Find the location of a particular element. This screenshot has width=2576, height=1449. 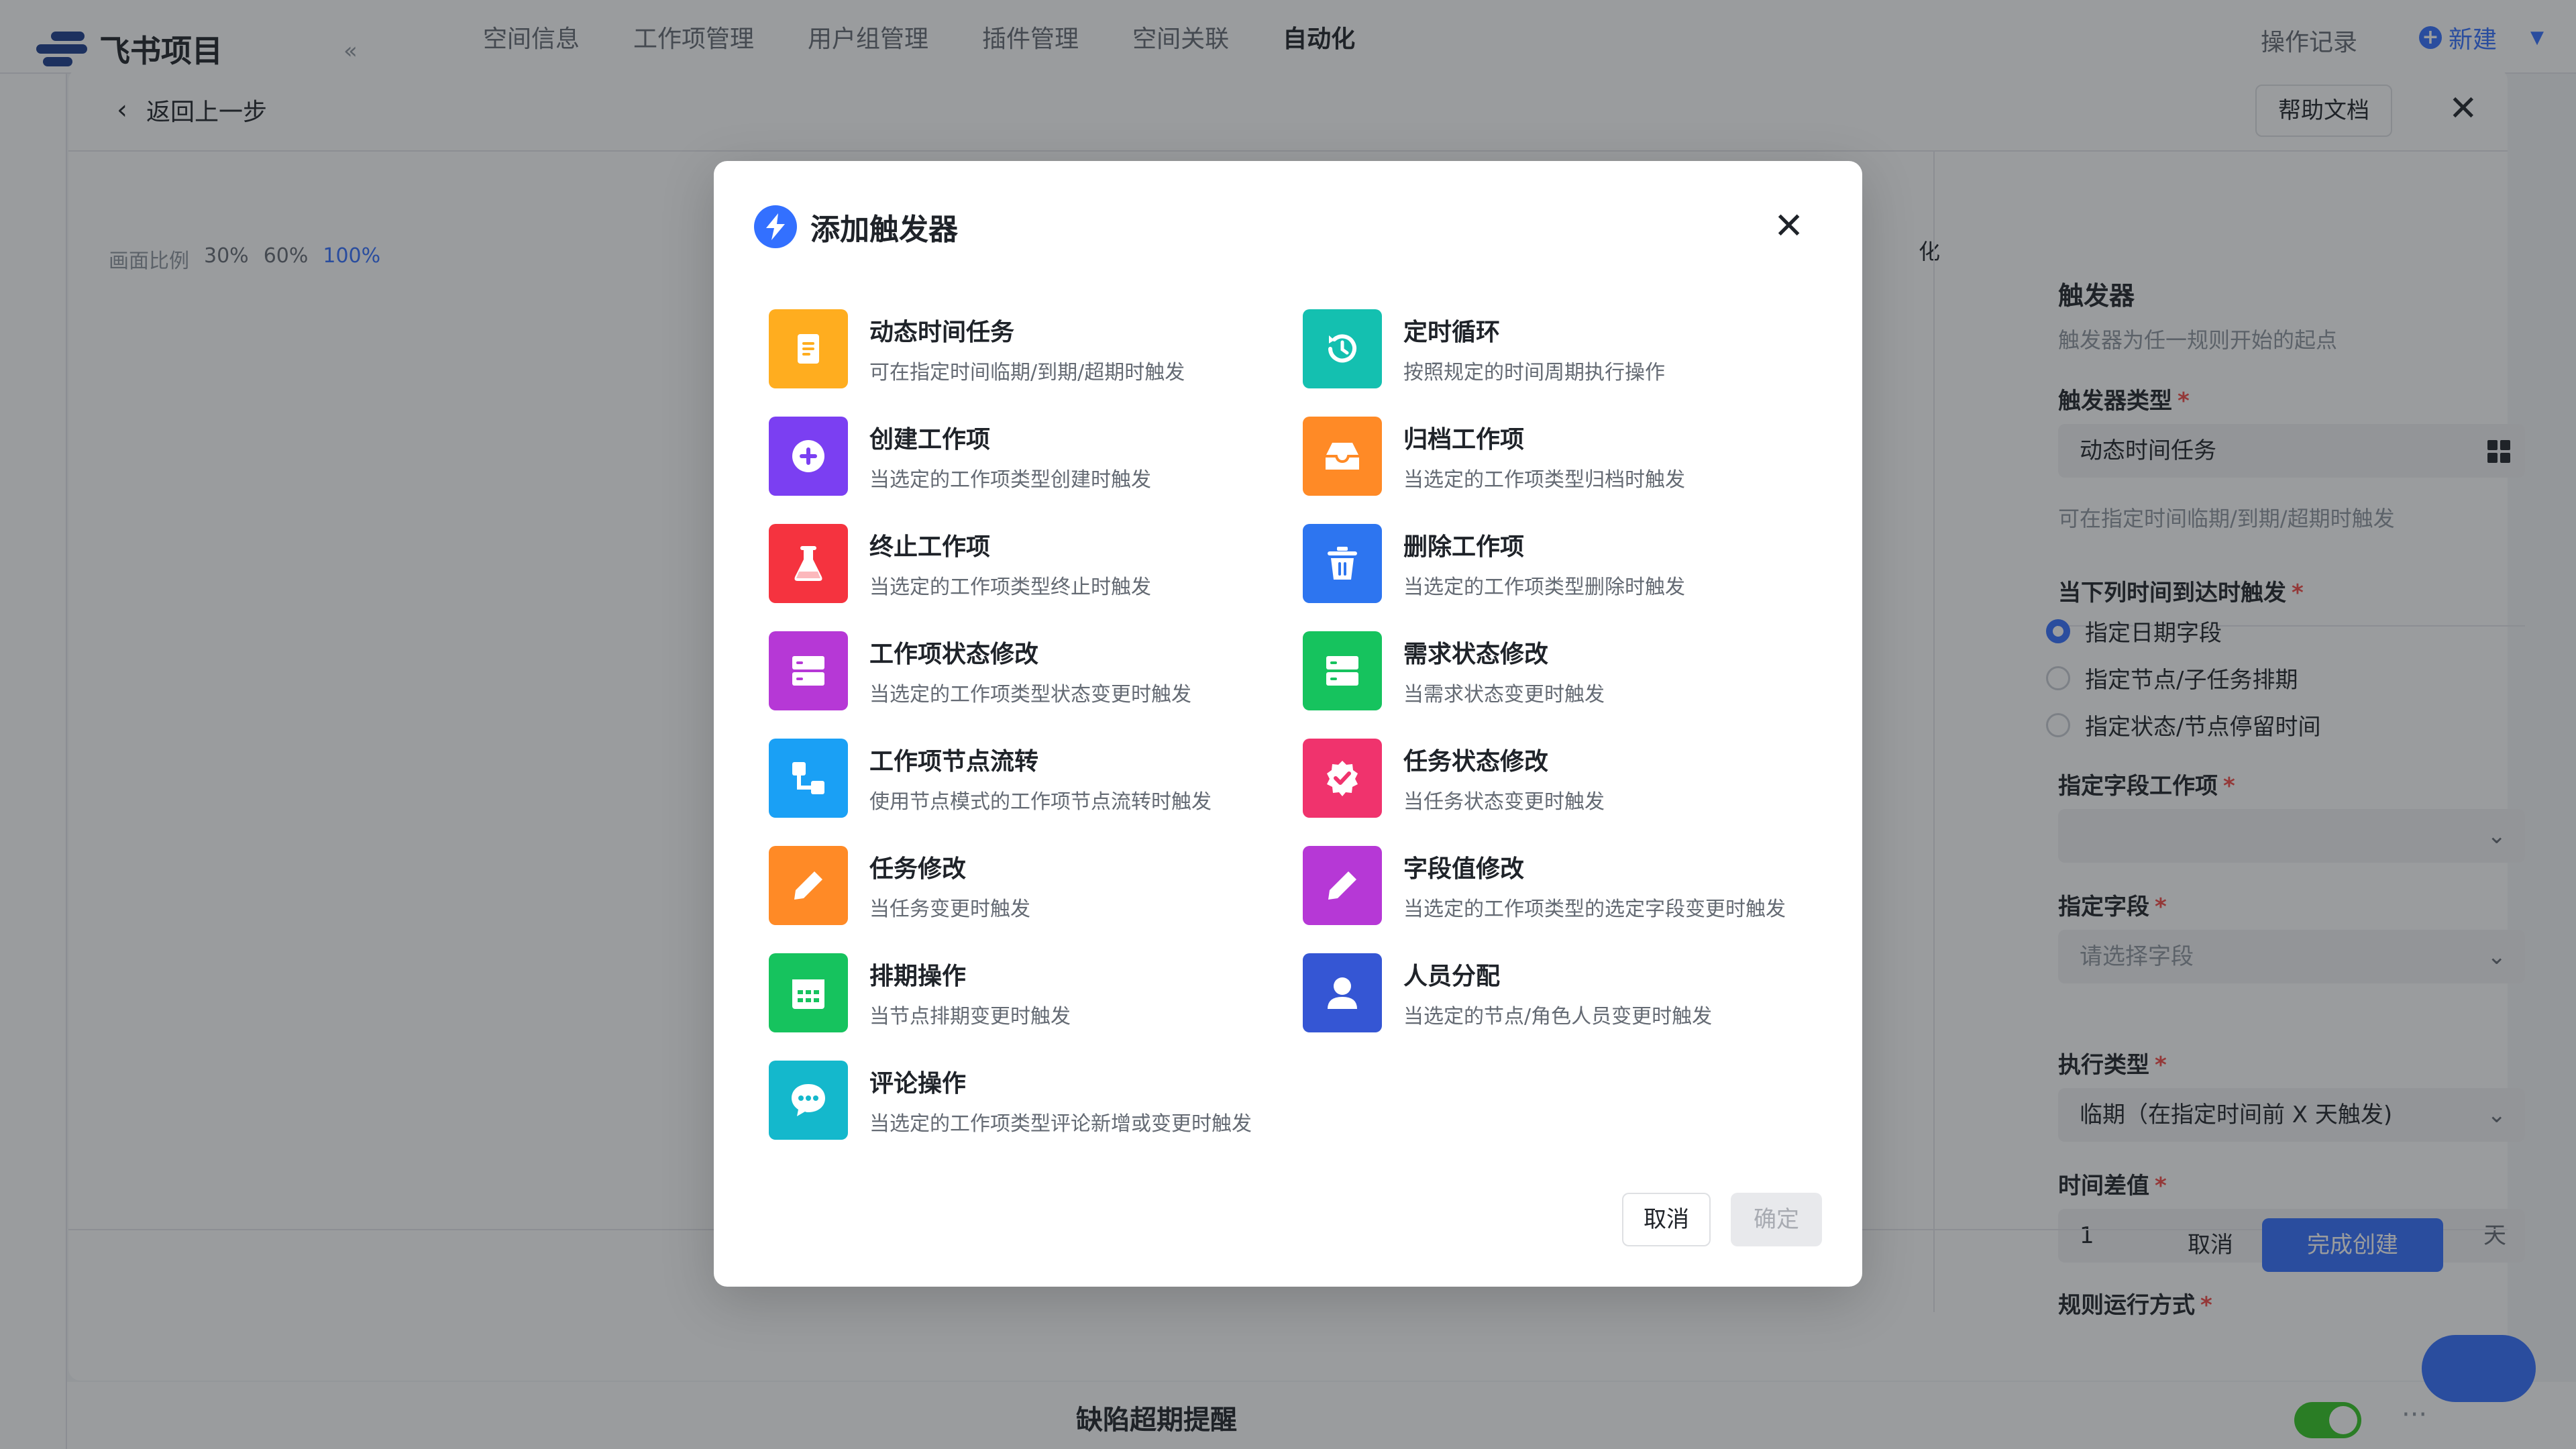

trigger-name: 人员分配 is located at coordinates (1452, 976).